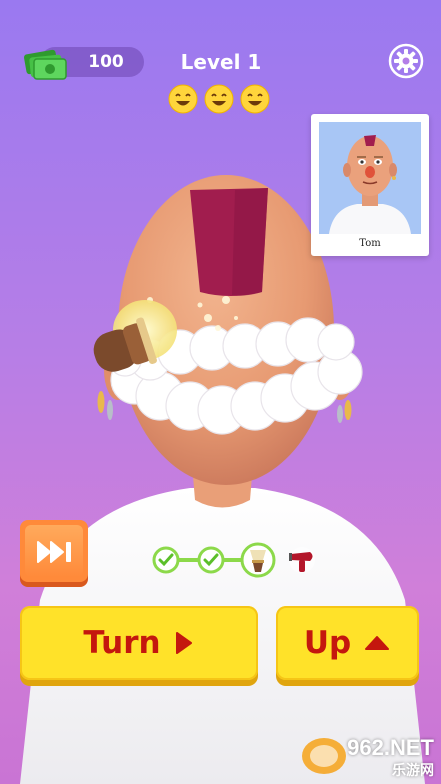 Image resolution: width=441 pixels, height=784 pixels. Describe the element at coordinates (258, 560) in the screenshot. I see `step-current` at that location.